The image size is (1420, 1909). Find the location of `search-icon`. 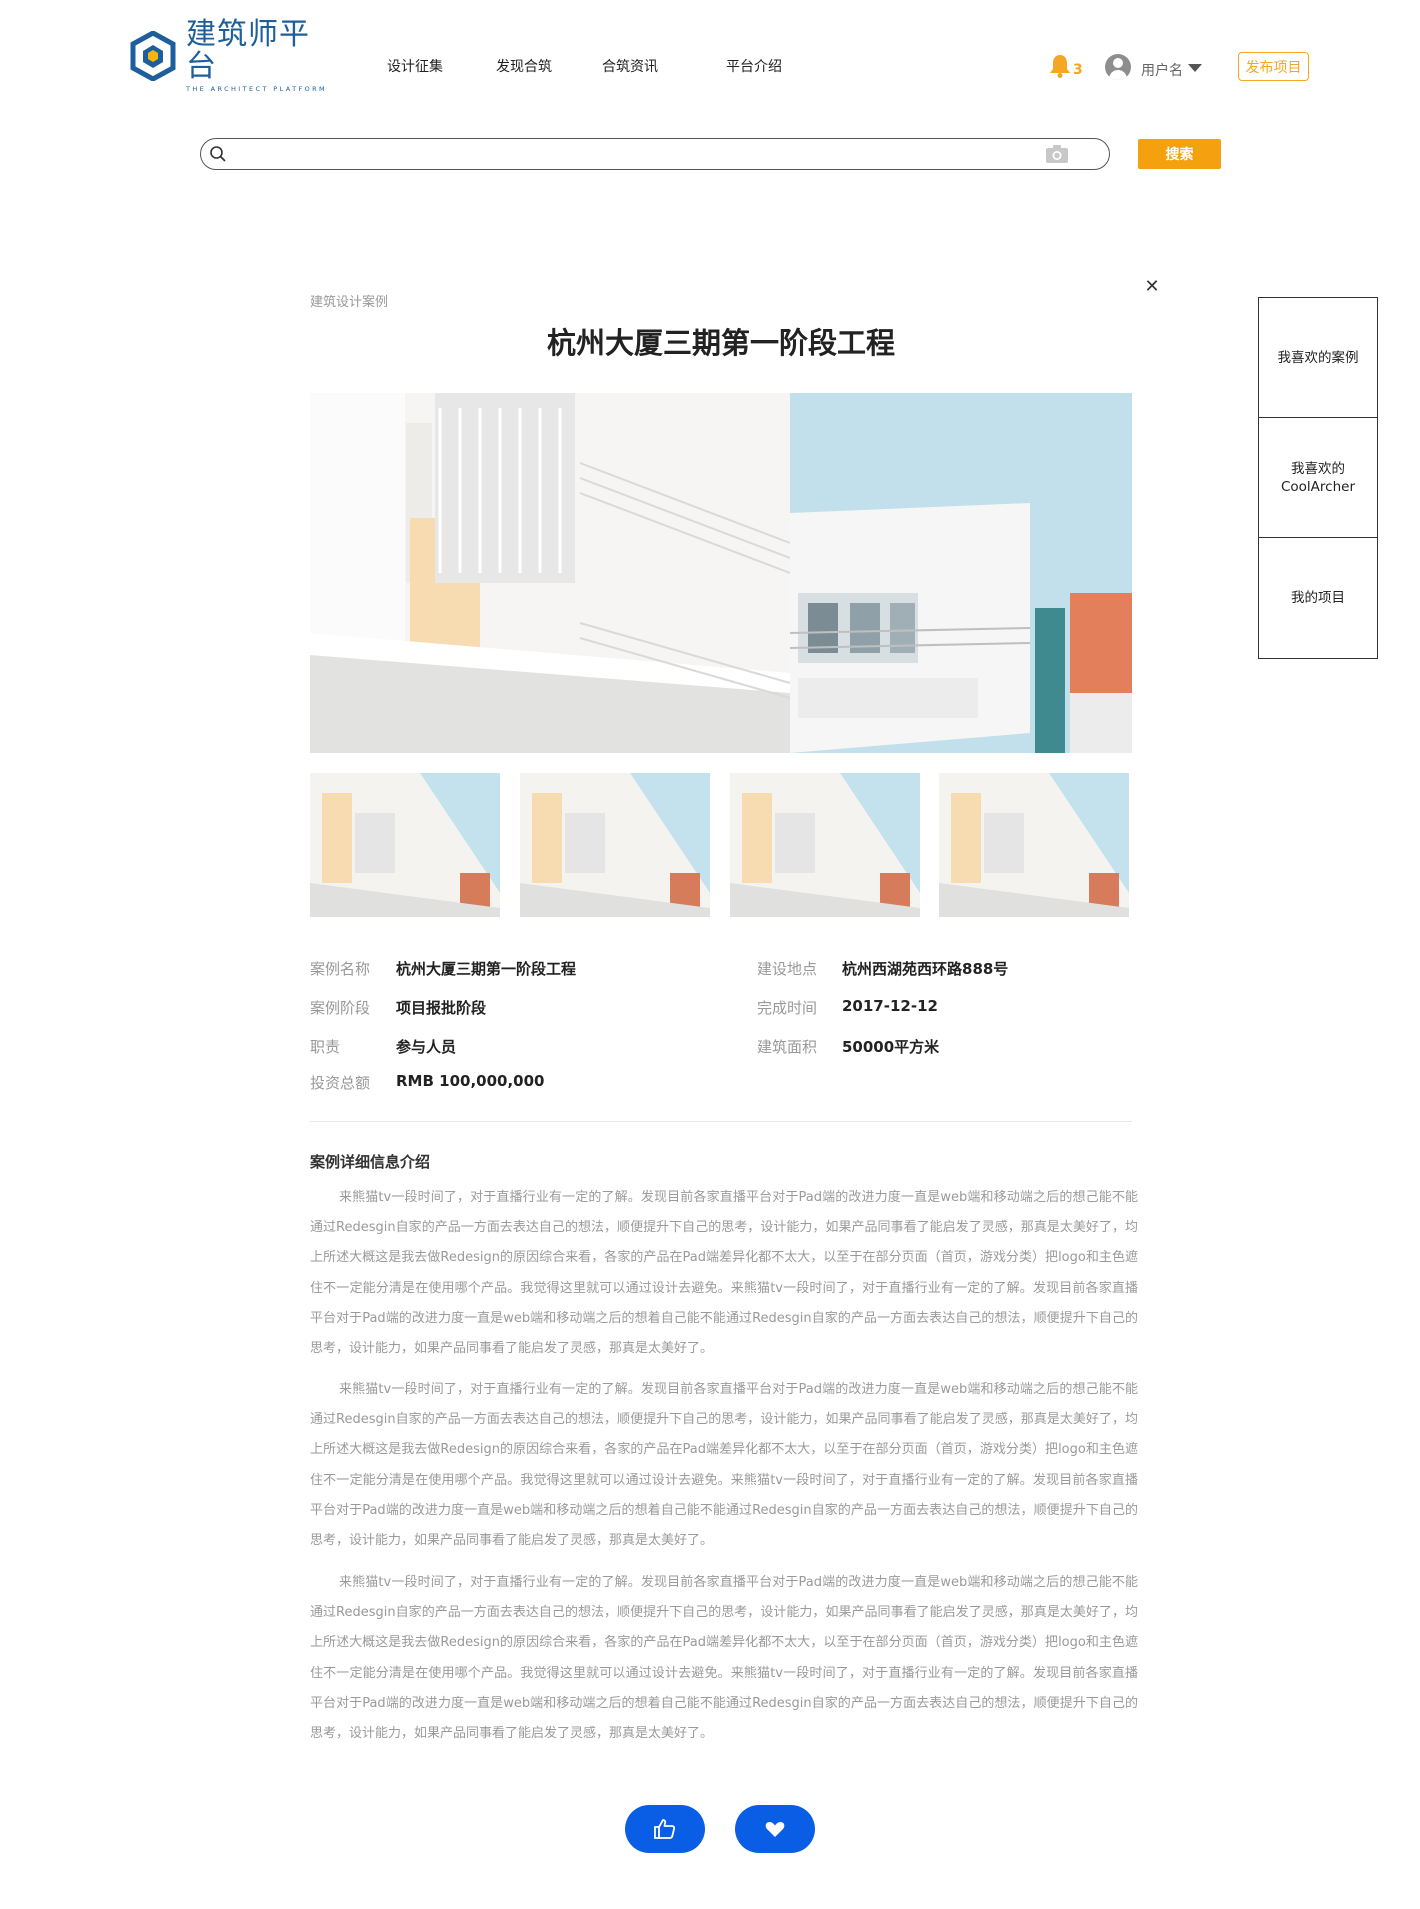

search-icon is located at coordinates (218, 154).